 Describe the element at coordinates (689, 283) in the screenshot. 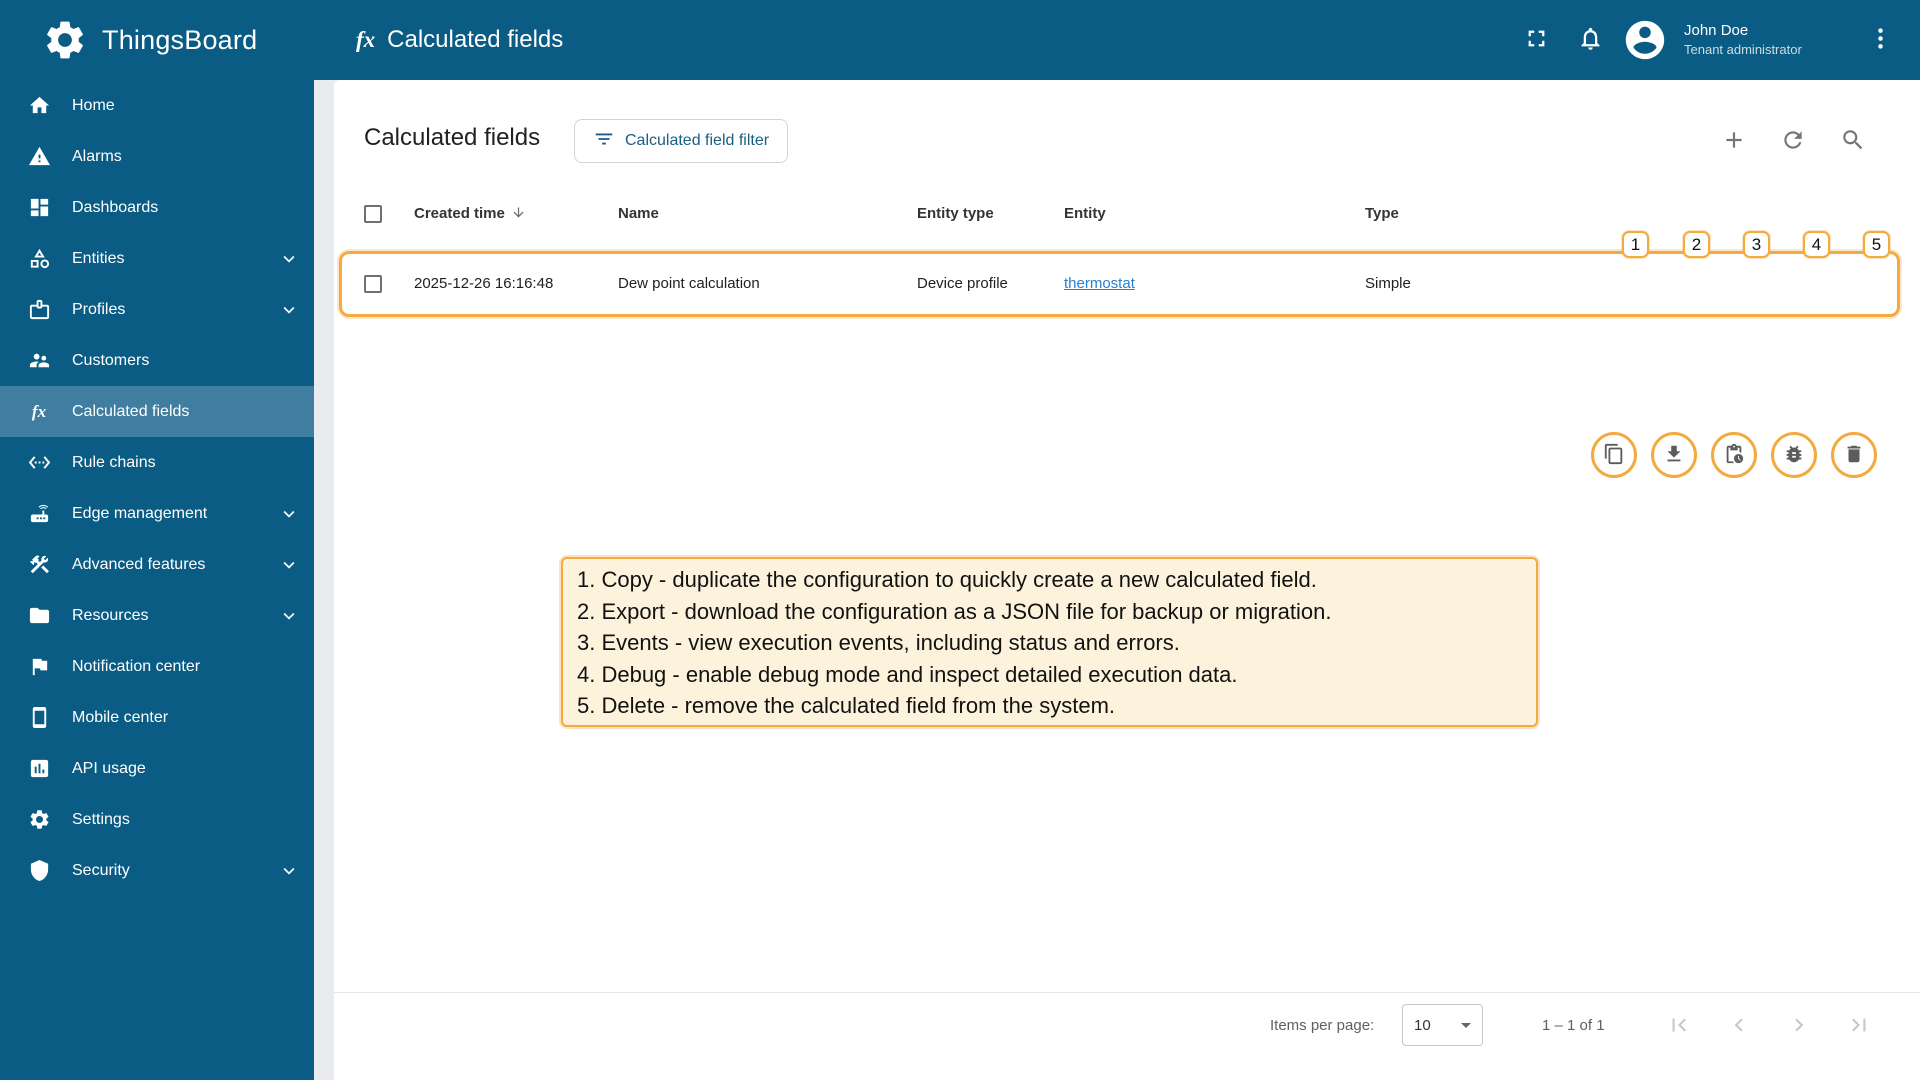

I see `cell-name: Dew point calculation` at that location.